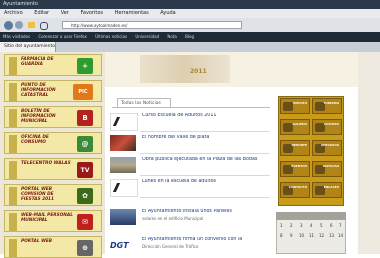 Image resolution: width=380 pixels, height=258 pixels. I want to click on sidebar-item-consumer-office: OFICINA DE CONSUMO @, so click(53, 143).